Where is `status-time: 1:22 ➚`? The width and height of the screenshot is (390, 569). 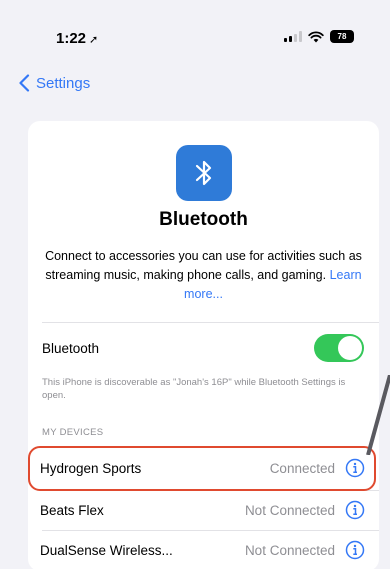
status-time: 1:22 ➚ is located at coordinates (77, 38).